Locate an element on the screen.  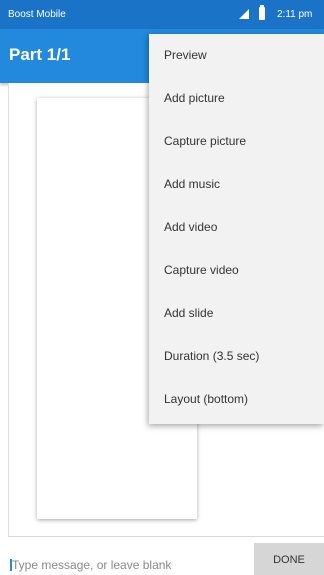
battery-icon is located at coordinates (262, 12).